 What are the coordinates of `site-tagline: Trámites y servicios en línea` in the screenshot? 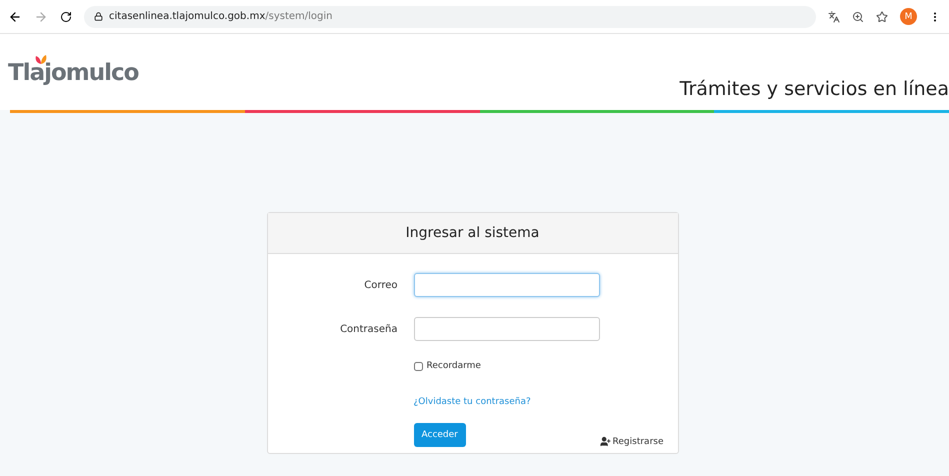 It's located at (814, 89).